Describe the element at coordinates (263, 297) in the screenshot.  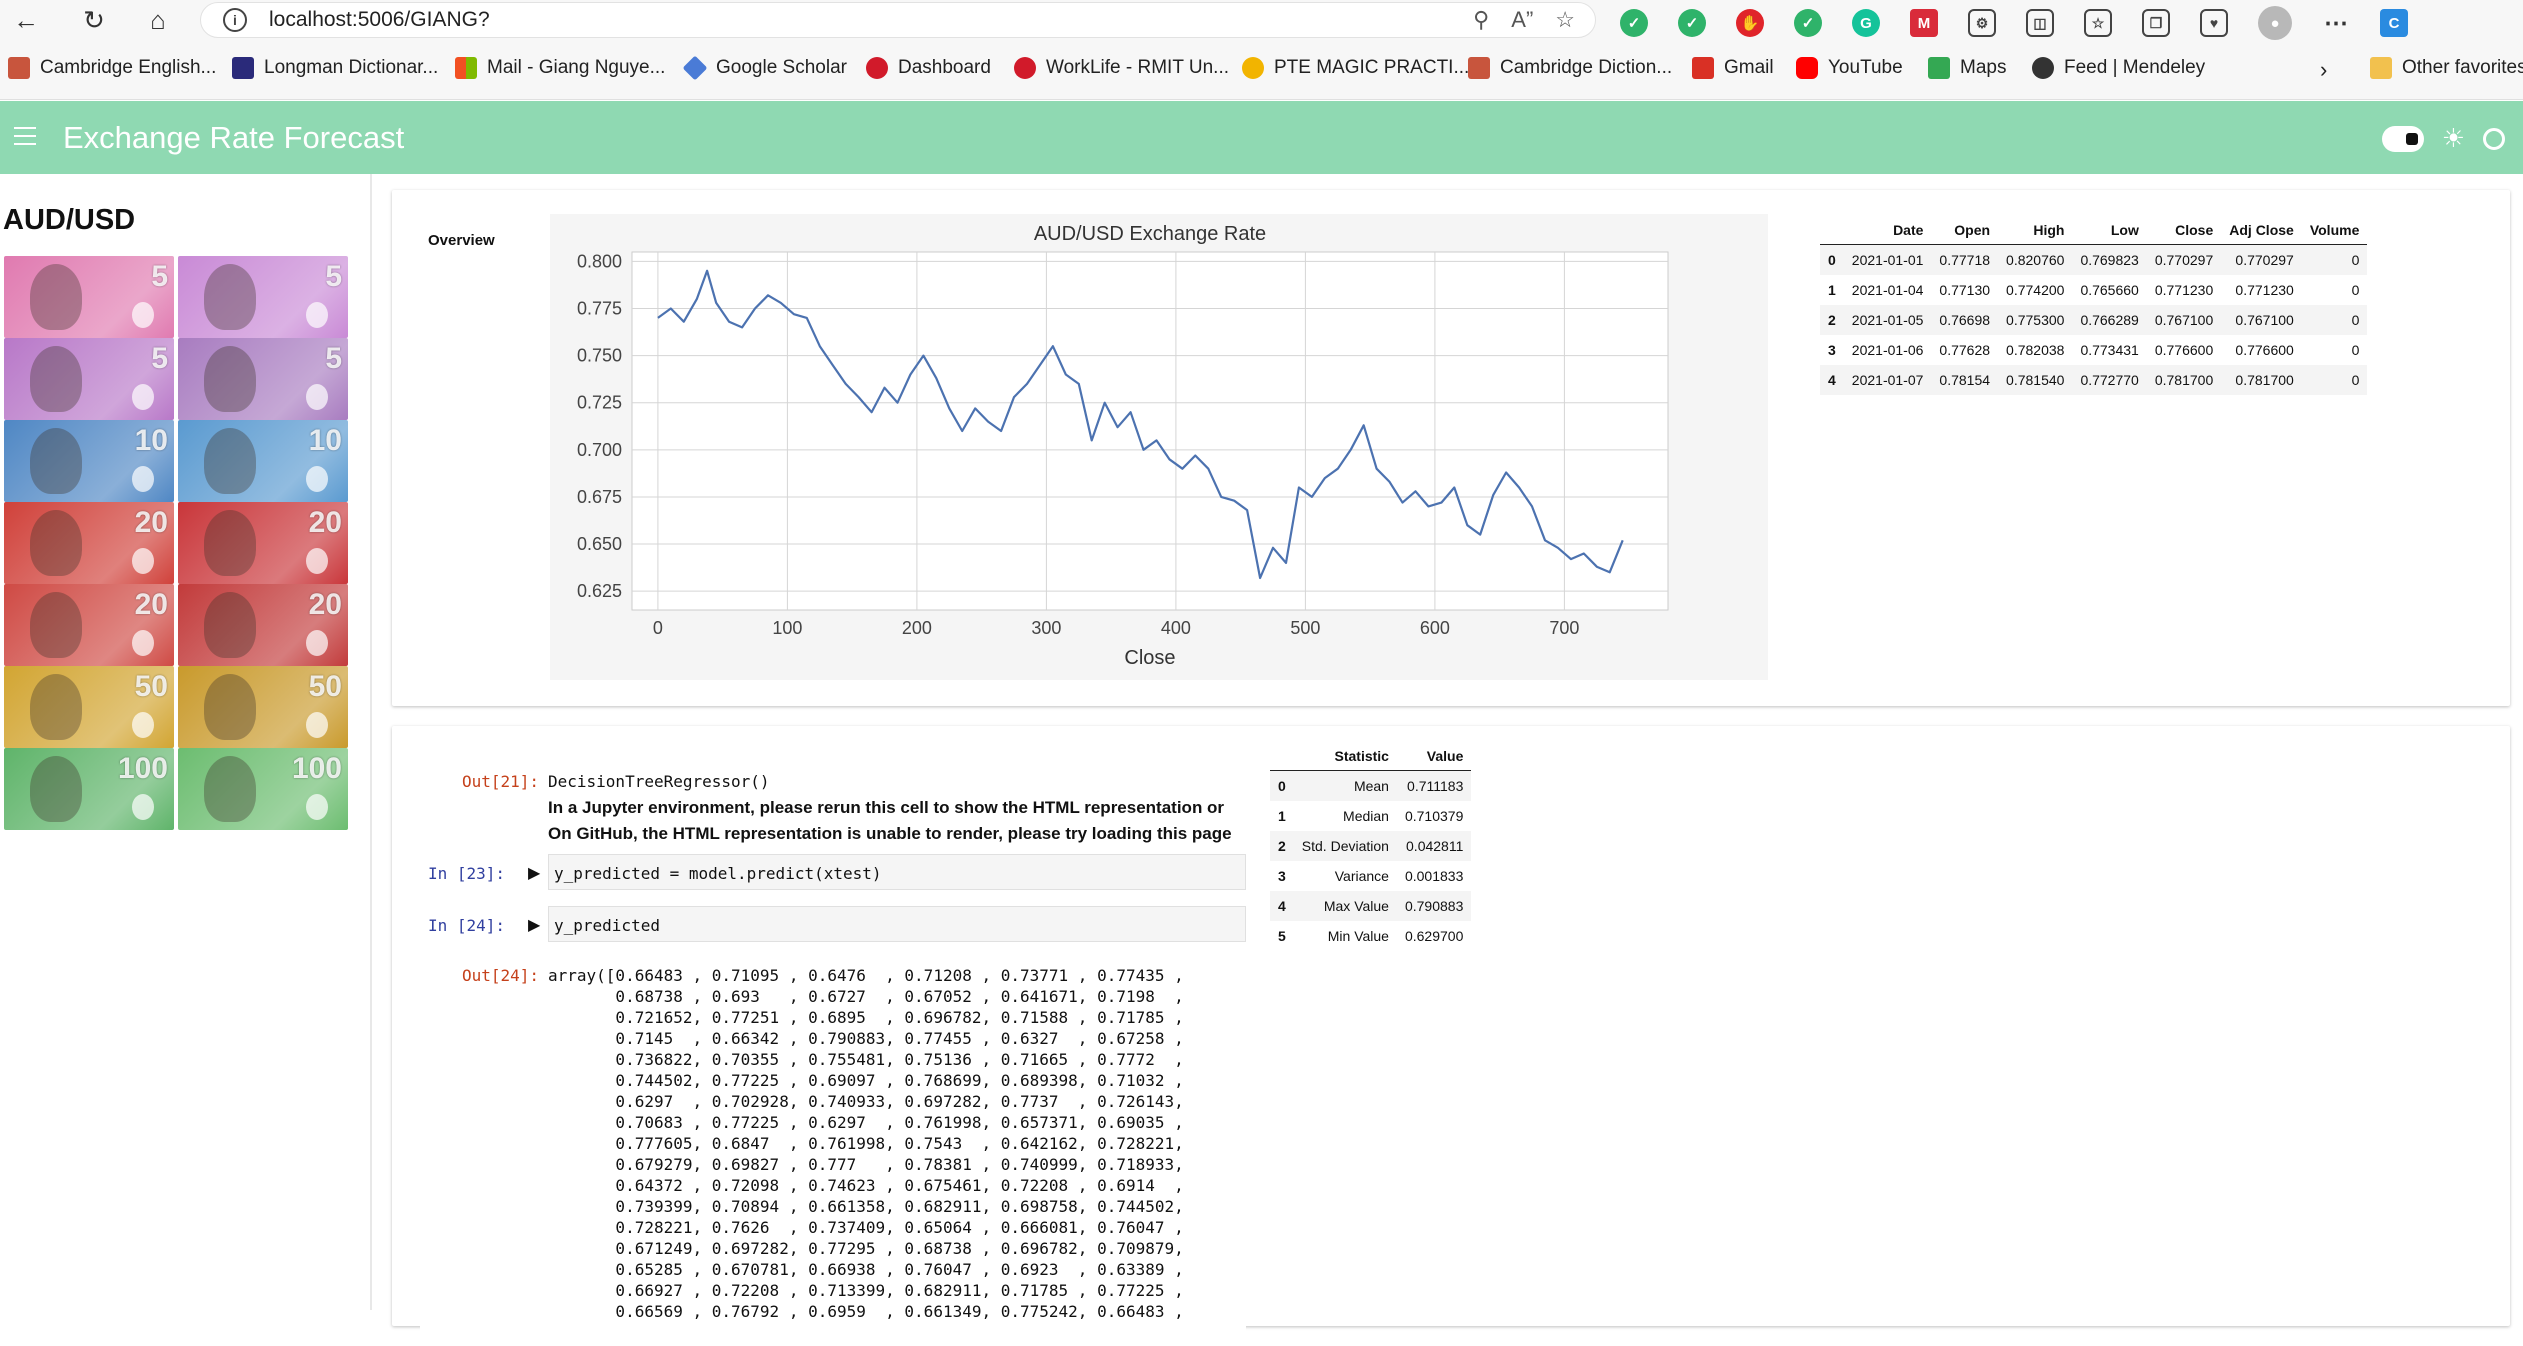
I see `banknote: 5` at that location.